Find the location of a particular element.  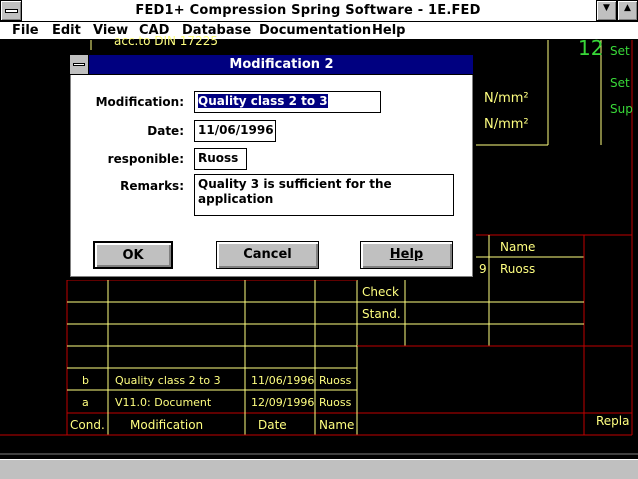

date-label: Date: is located at coordinates (165, 131).